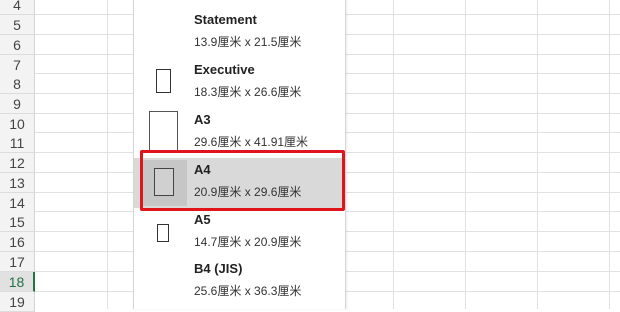  Describe the element at coordinates (17, 282) in the screenshot. I see `row-header-18-selected: 18` at that location.